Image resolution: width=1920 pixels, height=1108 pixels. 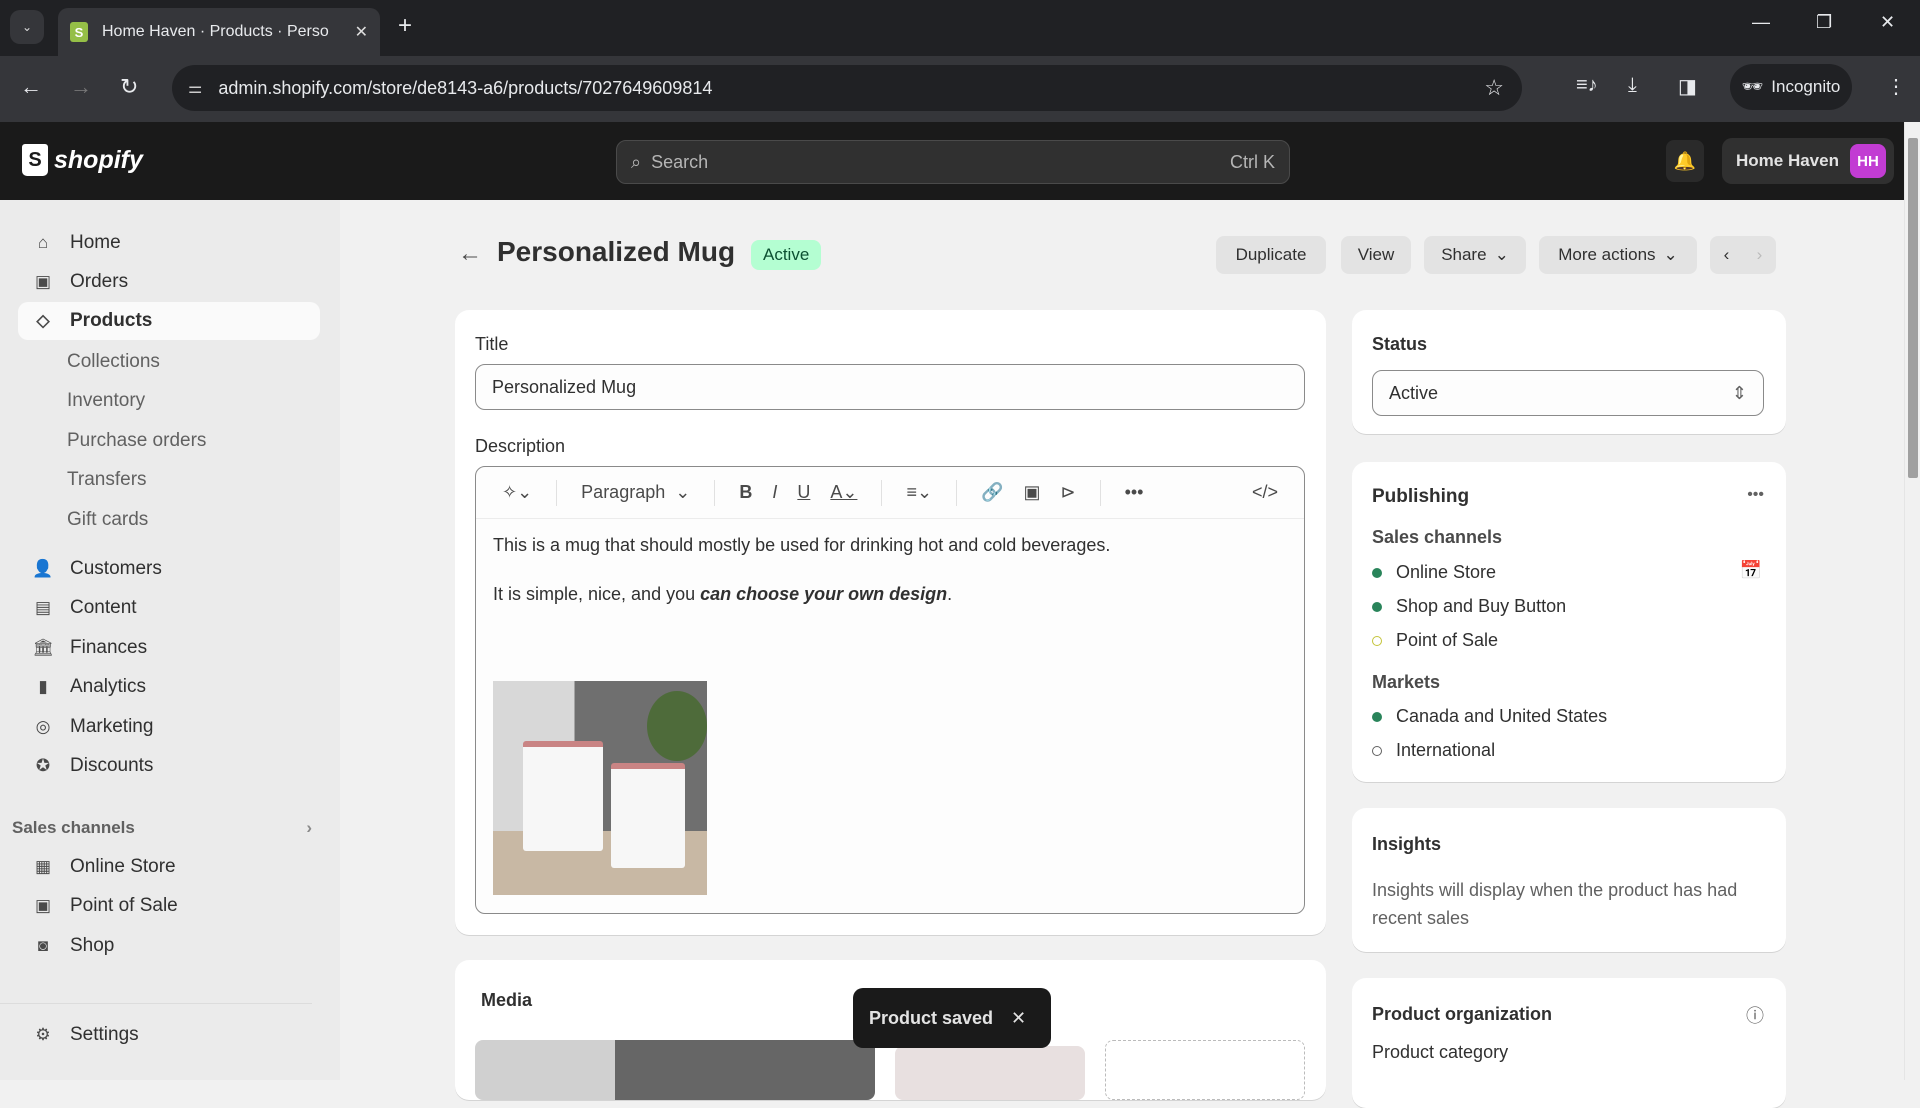 I want to click on incognito-label: Incognito, so click(x=1806, y=86).